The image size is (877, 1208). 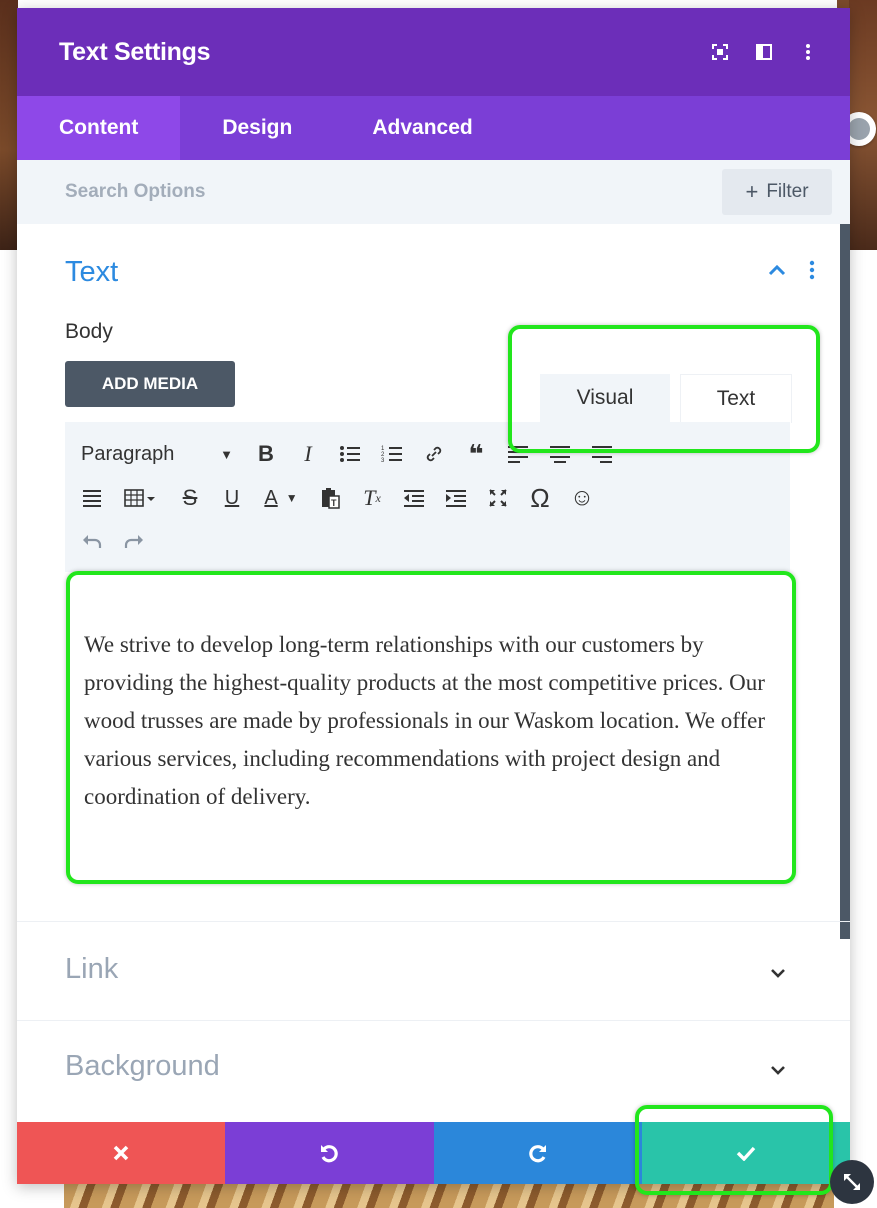 What do you see at coordinates (9, 125) in the screenshot?
I see `background-page-left` at bounding box center [9, 125].